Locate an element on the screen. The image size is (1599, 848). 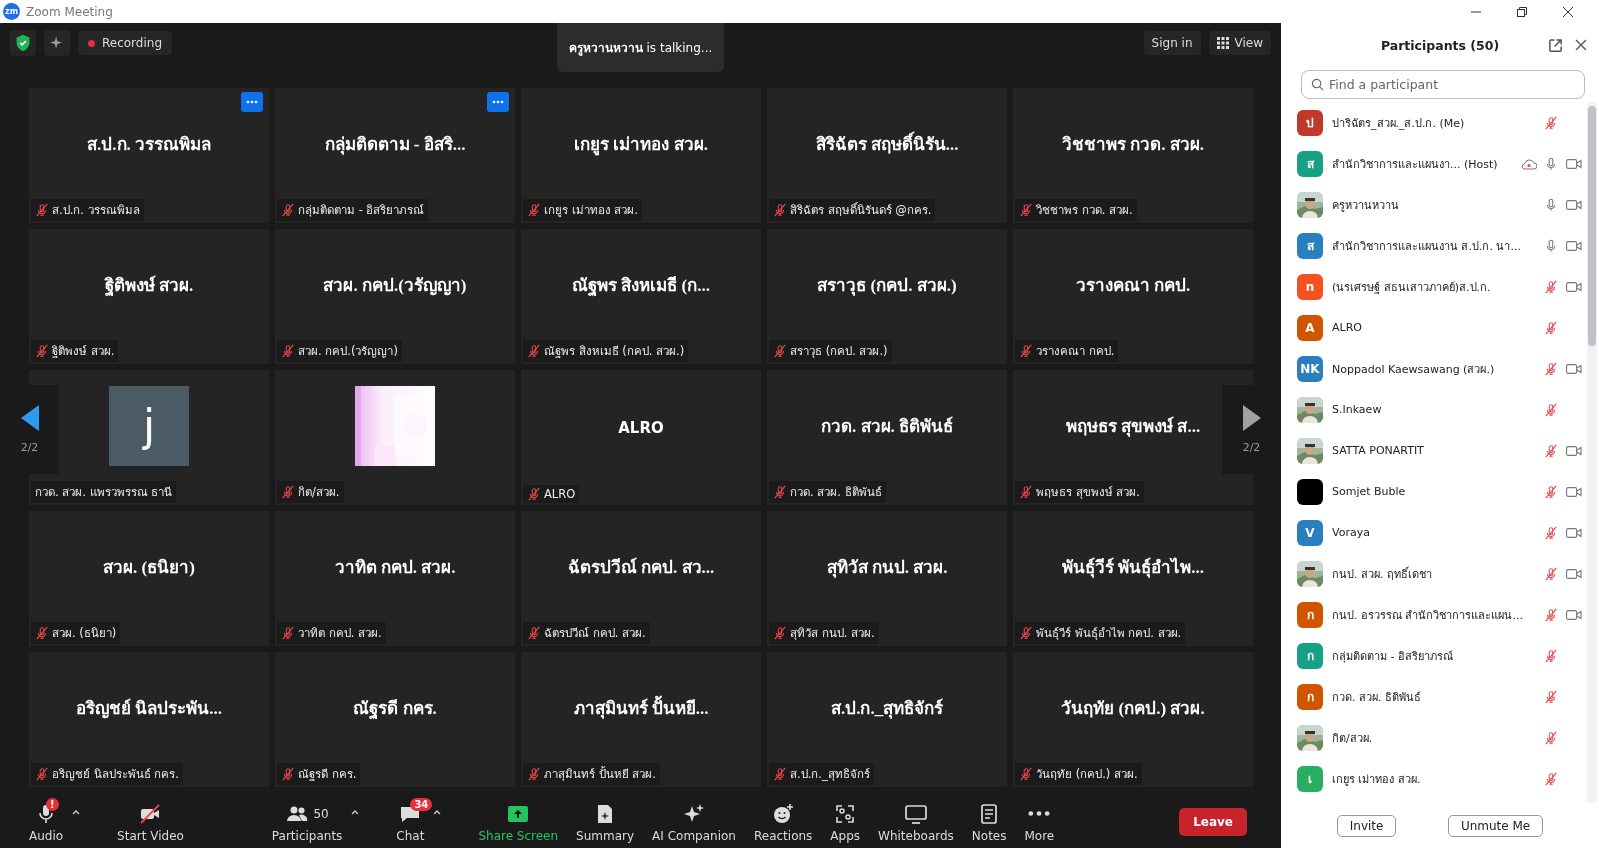
toolbar-button: More is located at coordinates (1039, 821).